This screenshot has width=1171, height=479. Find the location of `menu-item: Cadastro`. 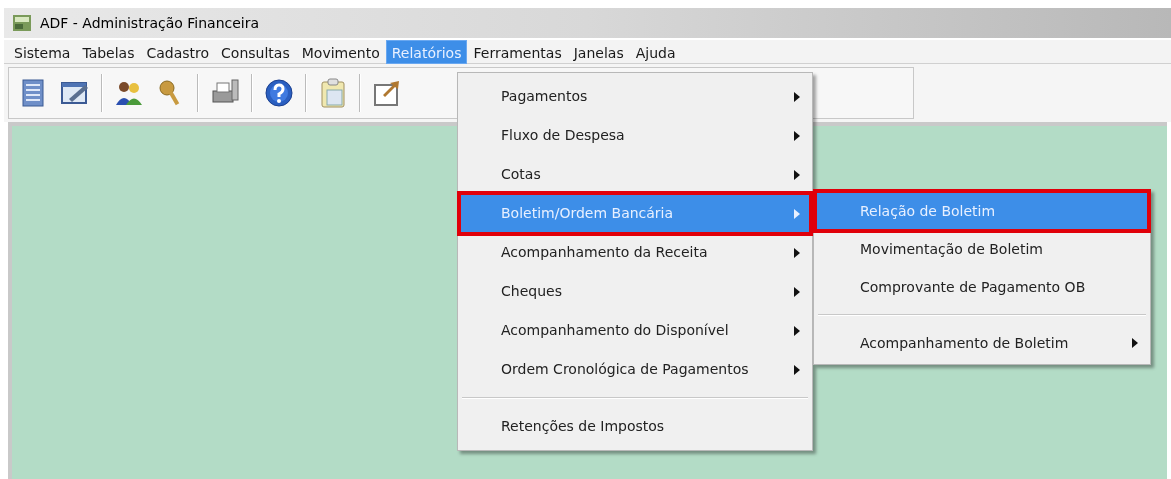

menu-item: Cadastro is located at coordinates (178, 51).